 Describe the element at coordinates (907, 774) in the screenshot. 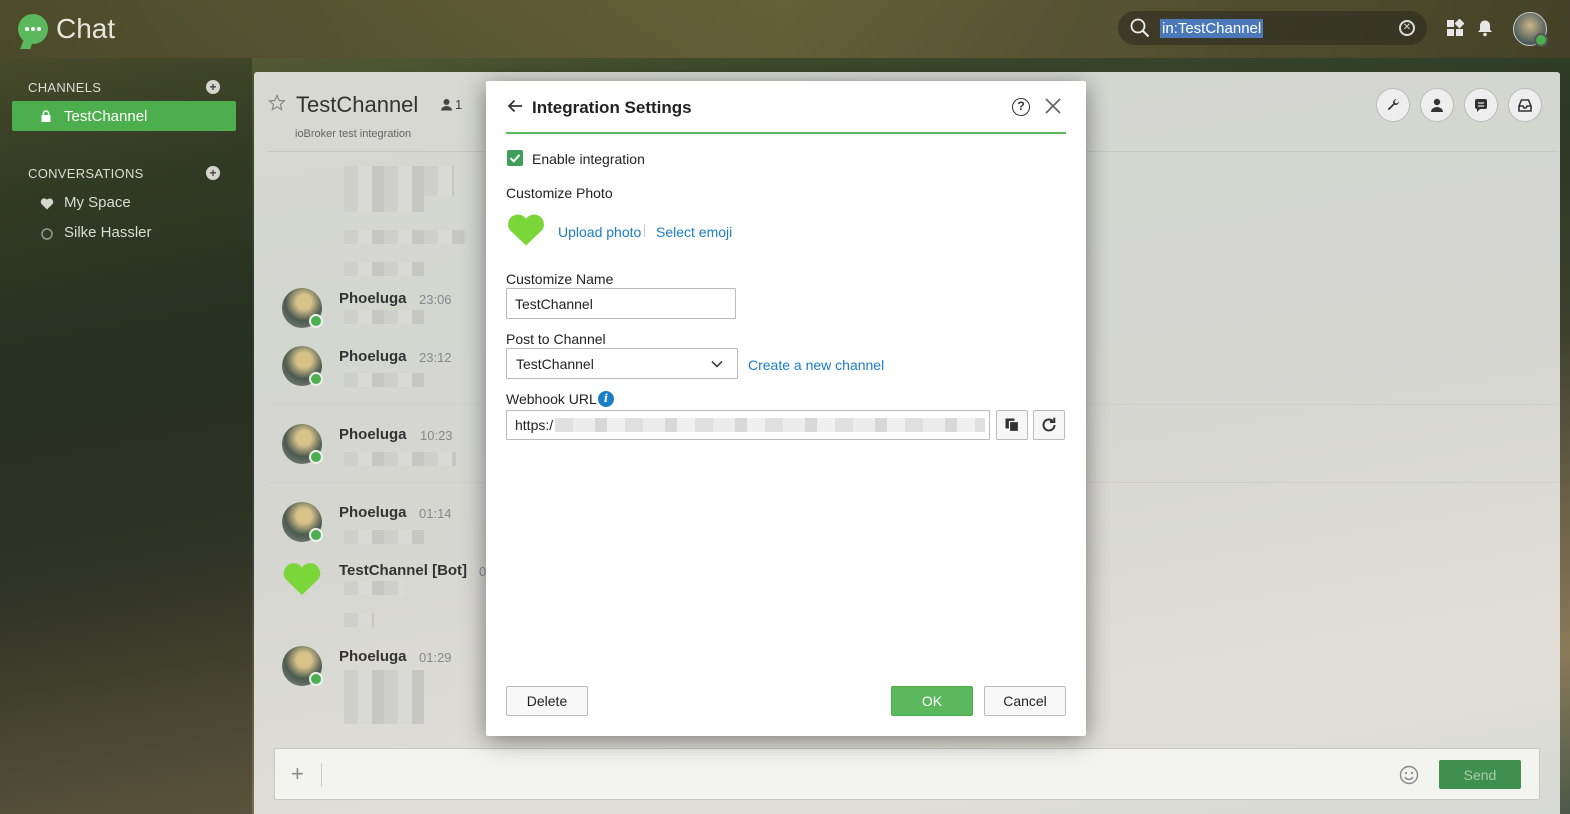

I see `message-composer: + Send` at that location.